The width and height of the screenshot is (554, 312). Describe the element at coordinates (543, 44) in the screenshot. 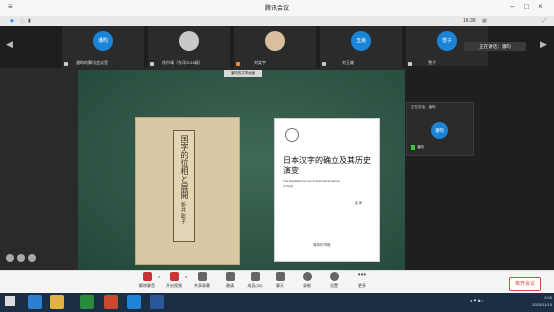

I see `strip-next-icon: ▶` at that location.